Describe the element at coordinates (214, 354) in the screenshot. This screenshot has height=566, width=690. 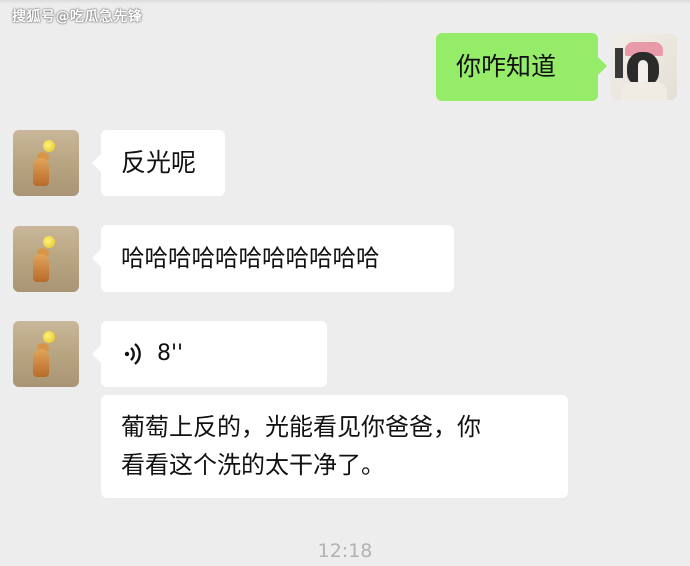
I see `voice-message-content: 8''` at that location.